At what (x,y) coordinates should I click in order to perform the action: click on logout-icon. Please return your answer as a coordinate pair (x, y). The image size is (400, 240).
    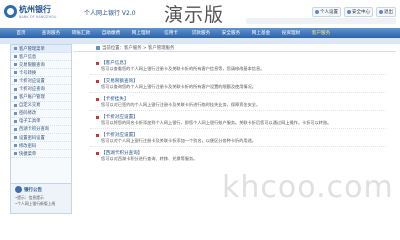
    Looking at the image, I should click on (381, 12).